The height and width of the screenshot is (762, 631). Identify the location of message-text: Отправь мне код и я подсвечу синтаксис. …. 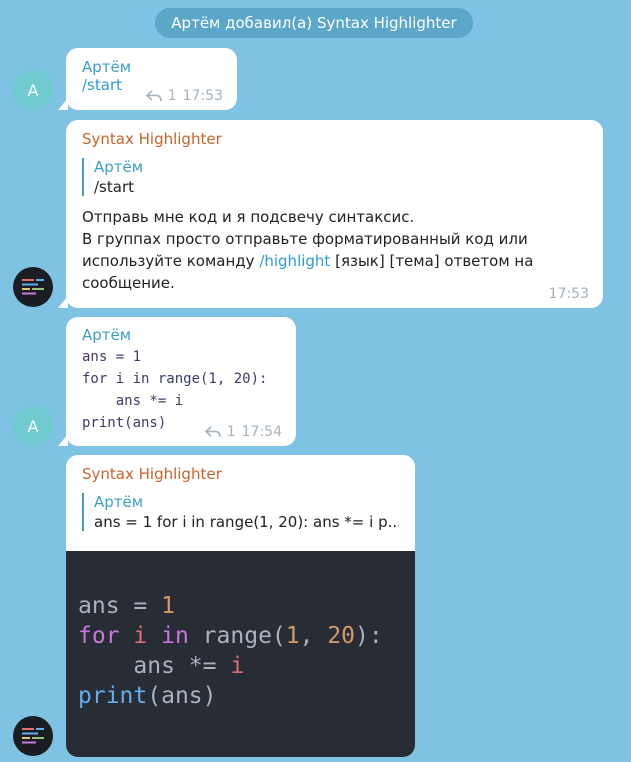
(334, 250).